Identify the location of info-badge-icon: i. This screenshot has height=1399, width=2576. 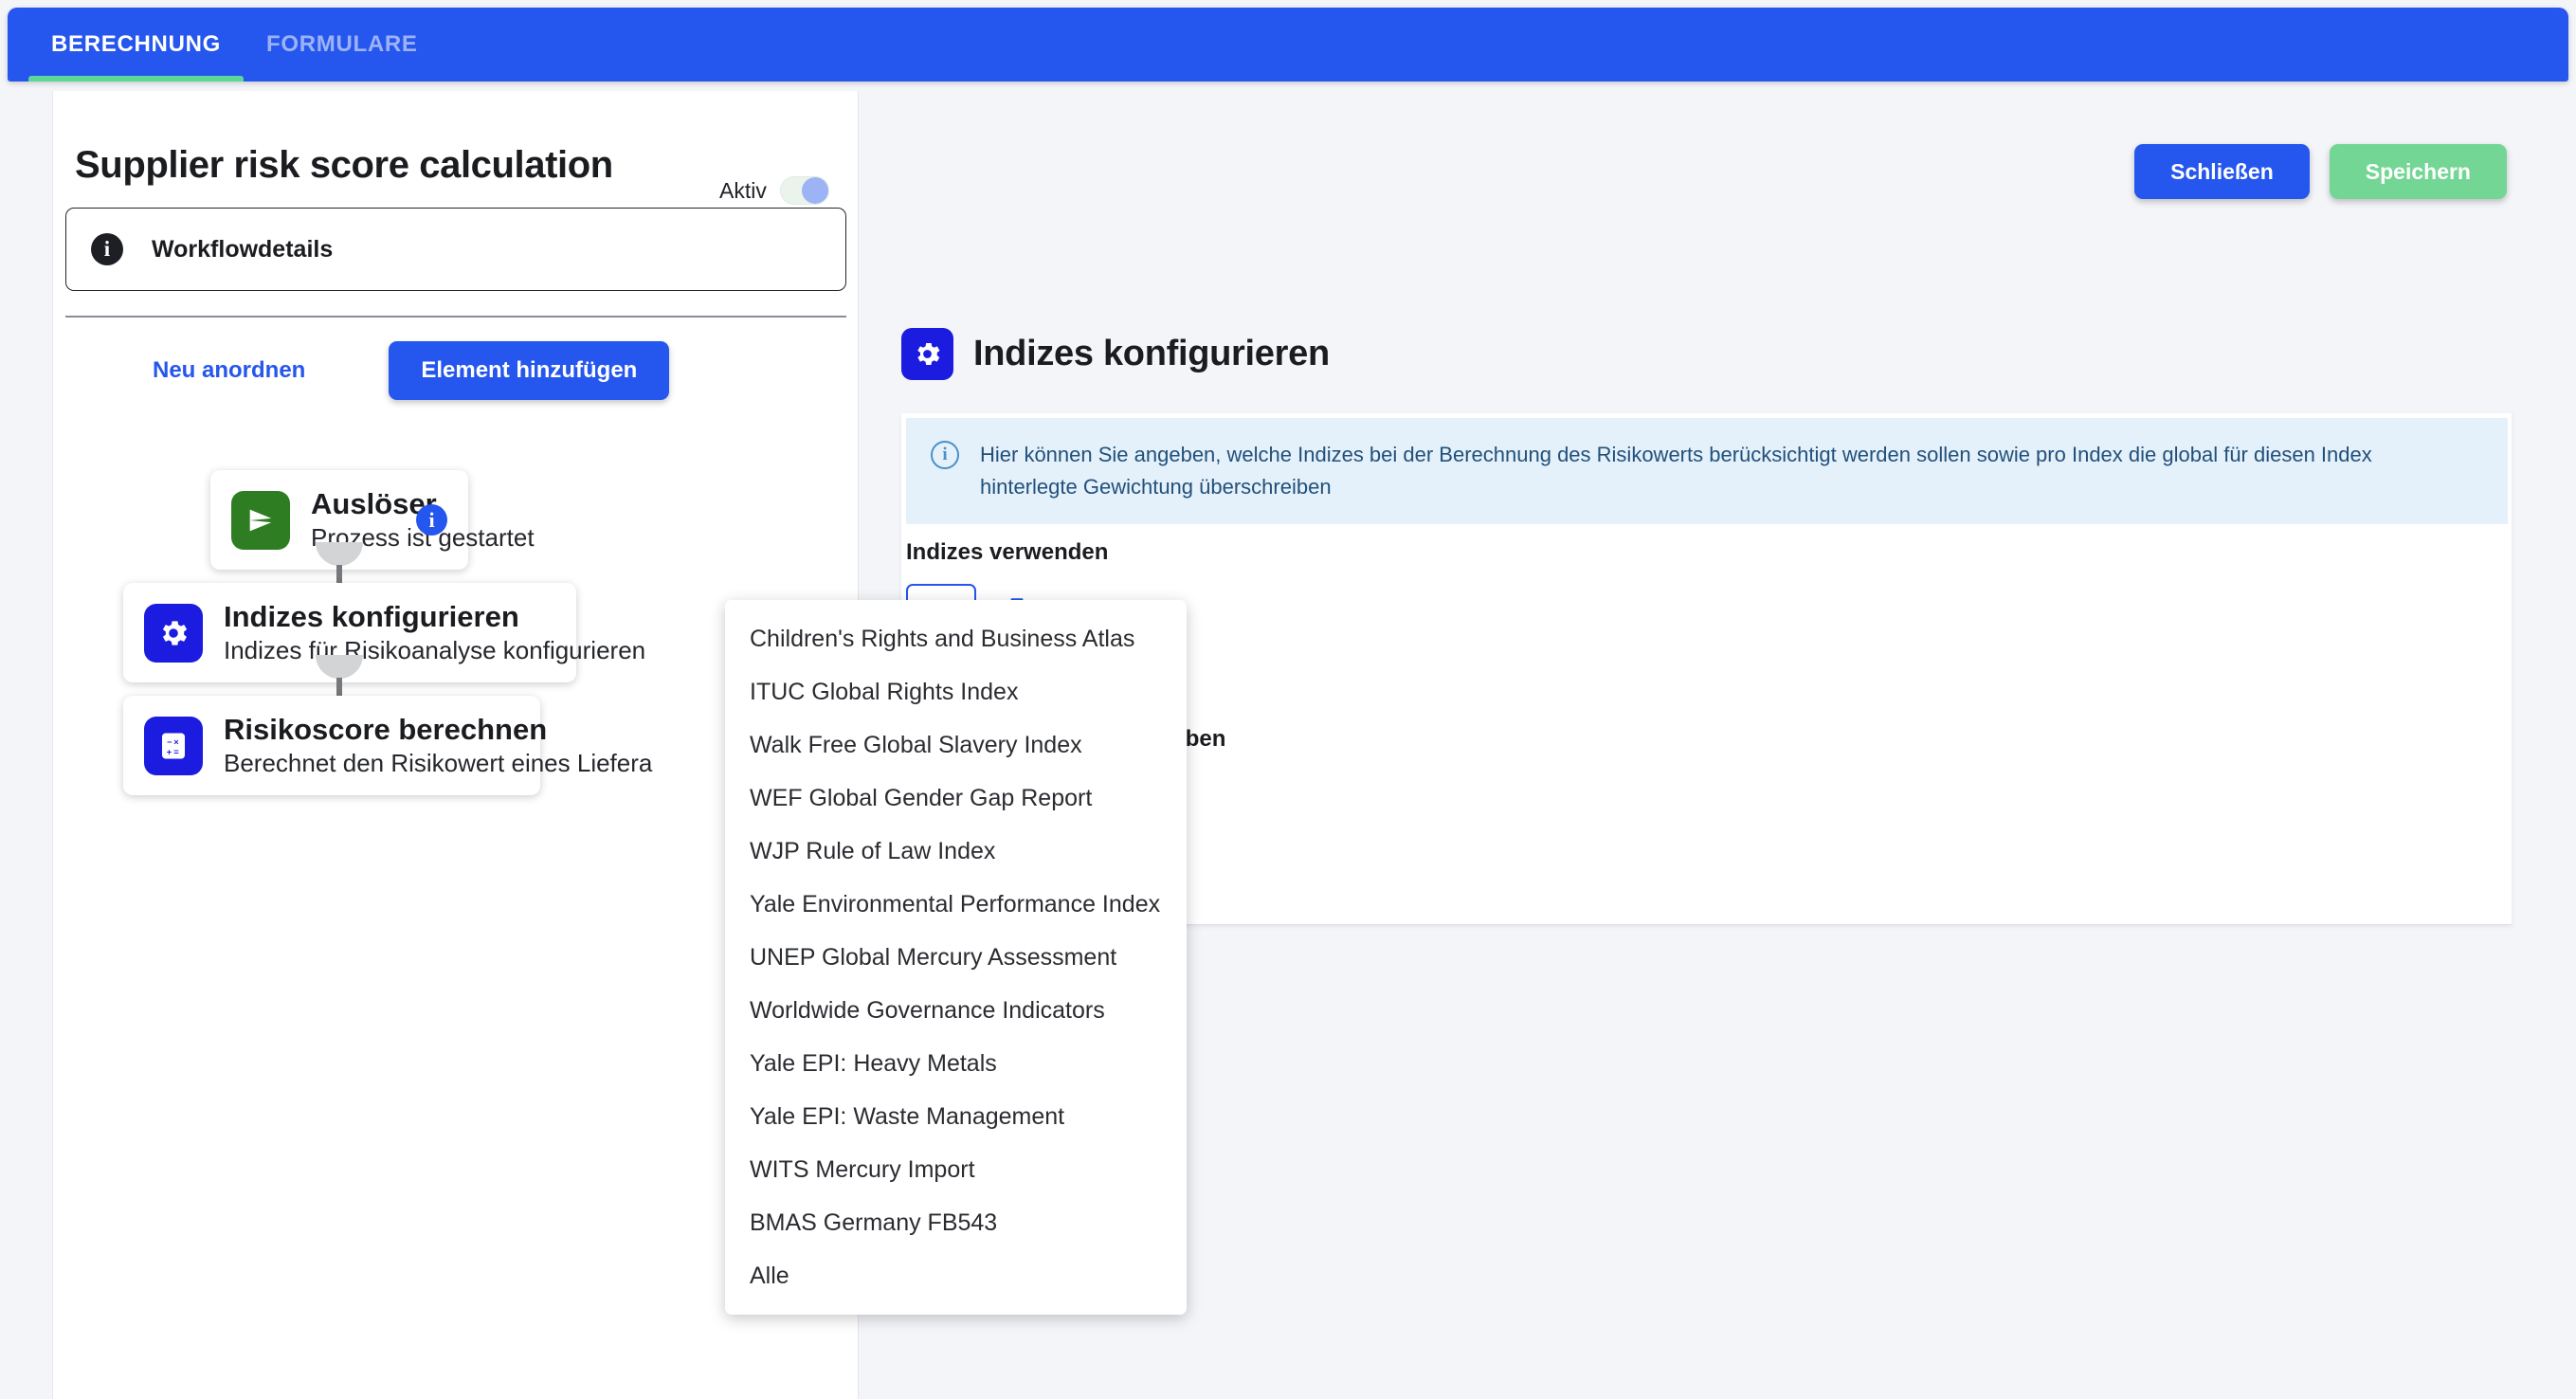
(431, 520).